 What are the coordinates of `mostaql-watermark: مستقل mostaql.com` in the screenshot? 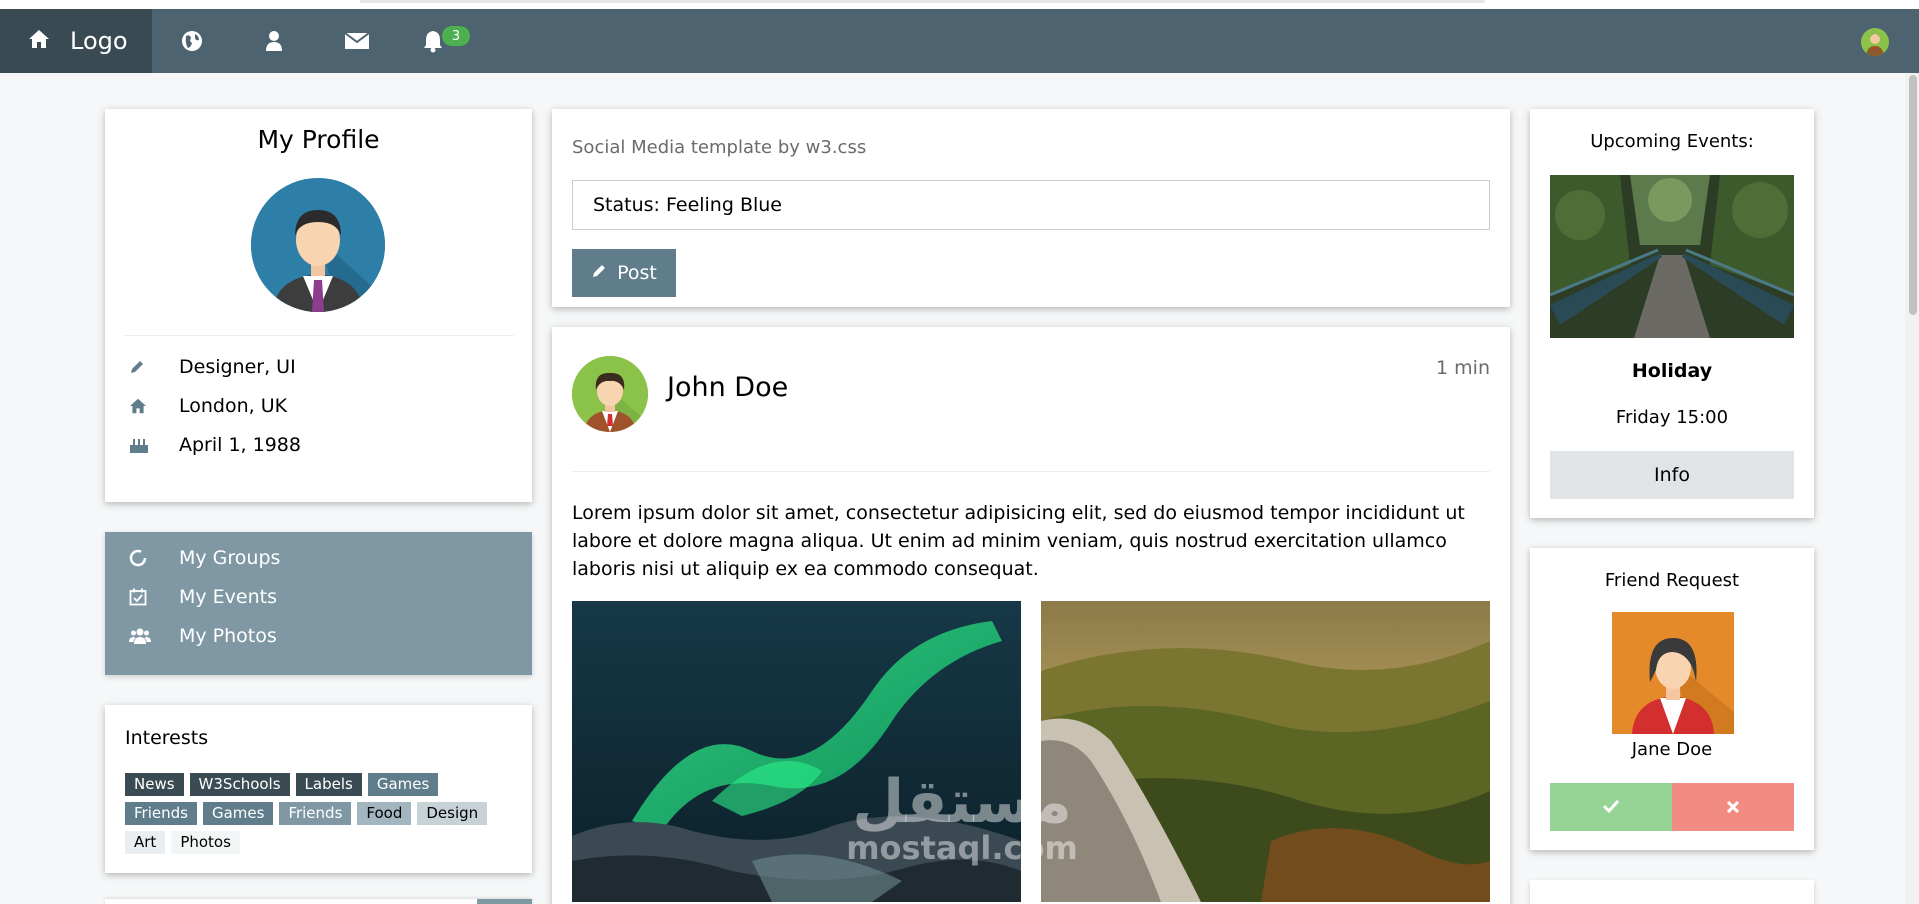 It's located at (962, 818).